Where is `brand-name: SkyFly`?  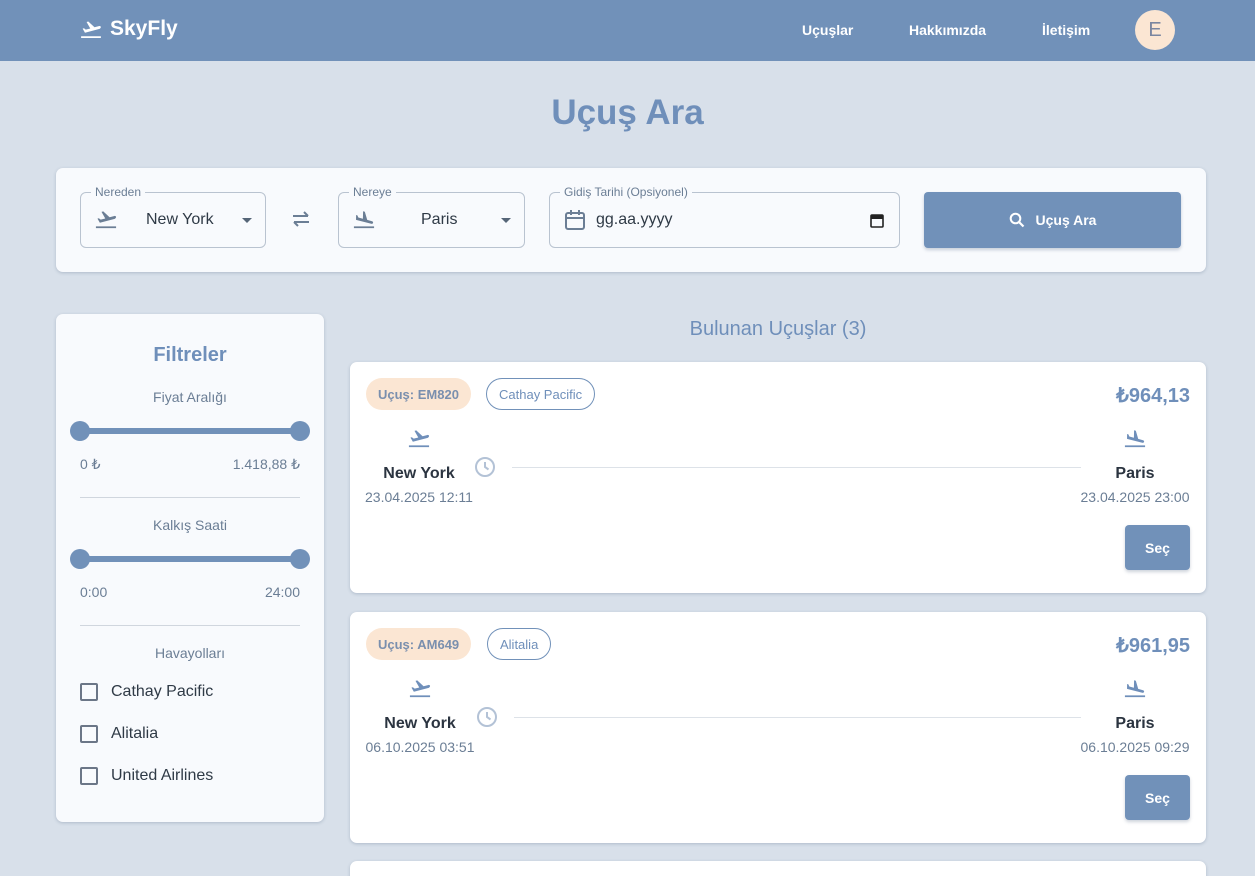
brand-name: SkyFly is located at coordinates (144, 28).